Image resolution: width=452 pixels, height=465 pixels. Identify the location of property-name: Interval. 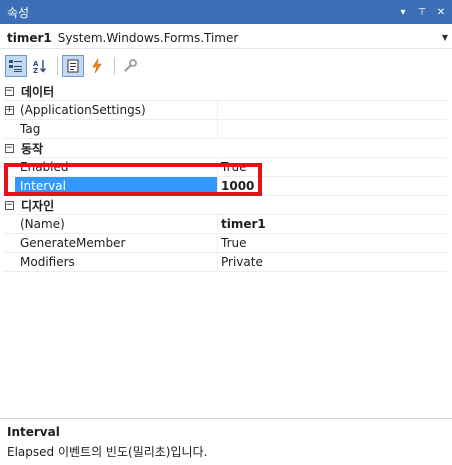
(116, 186).